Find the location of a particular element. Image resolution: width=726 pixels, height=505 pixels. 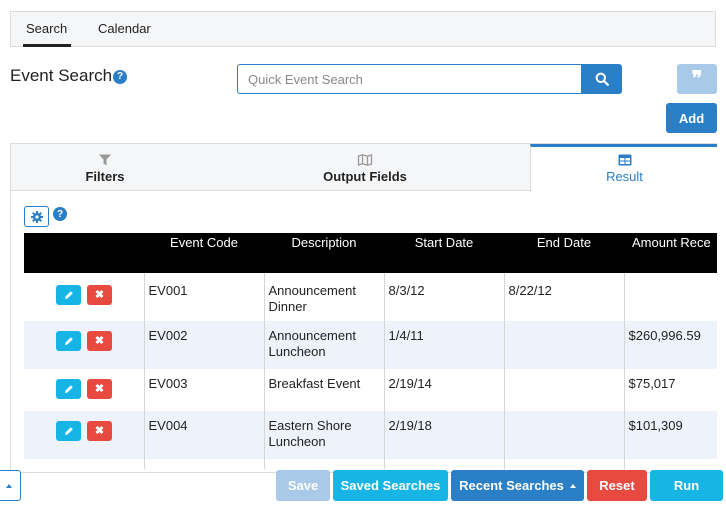

col-amount-header: Amount Rece is located at coordinates (670, 253).